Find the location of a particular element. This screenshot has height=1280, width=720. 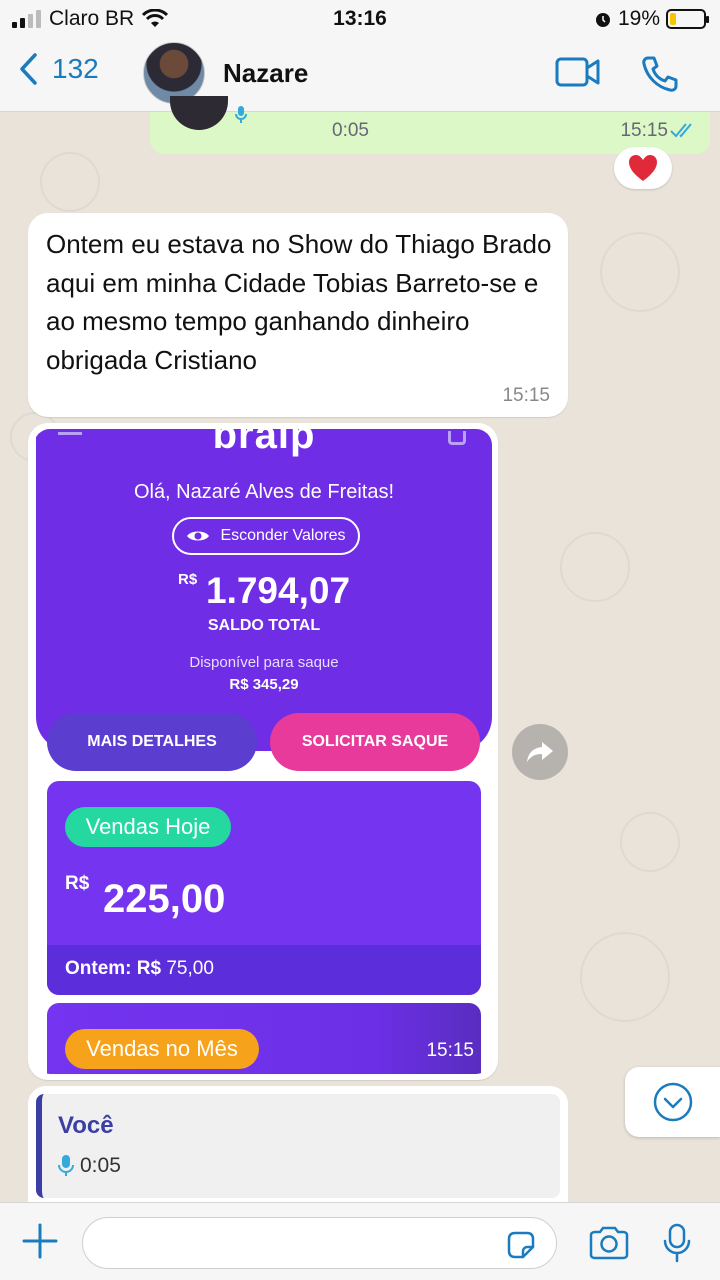

sales-month-label: Vendas no Mês is located at coordinates (162, 1049).